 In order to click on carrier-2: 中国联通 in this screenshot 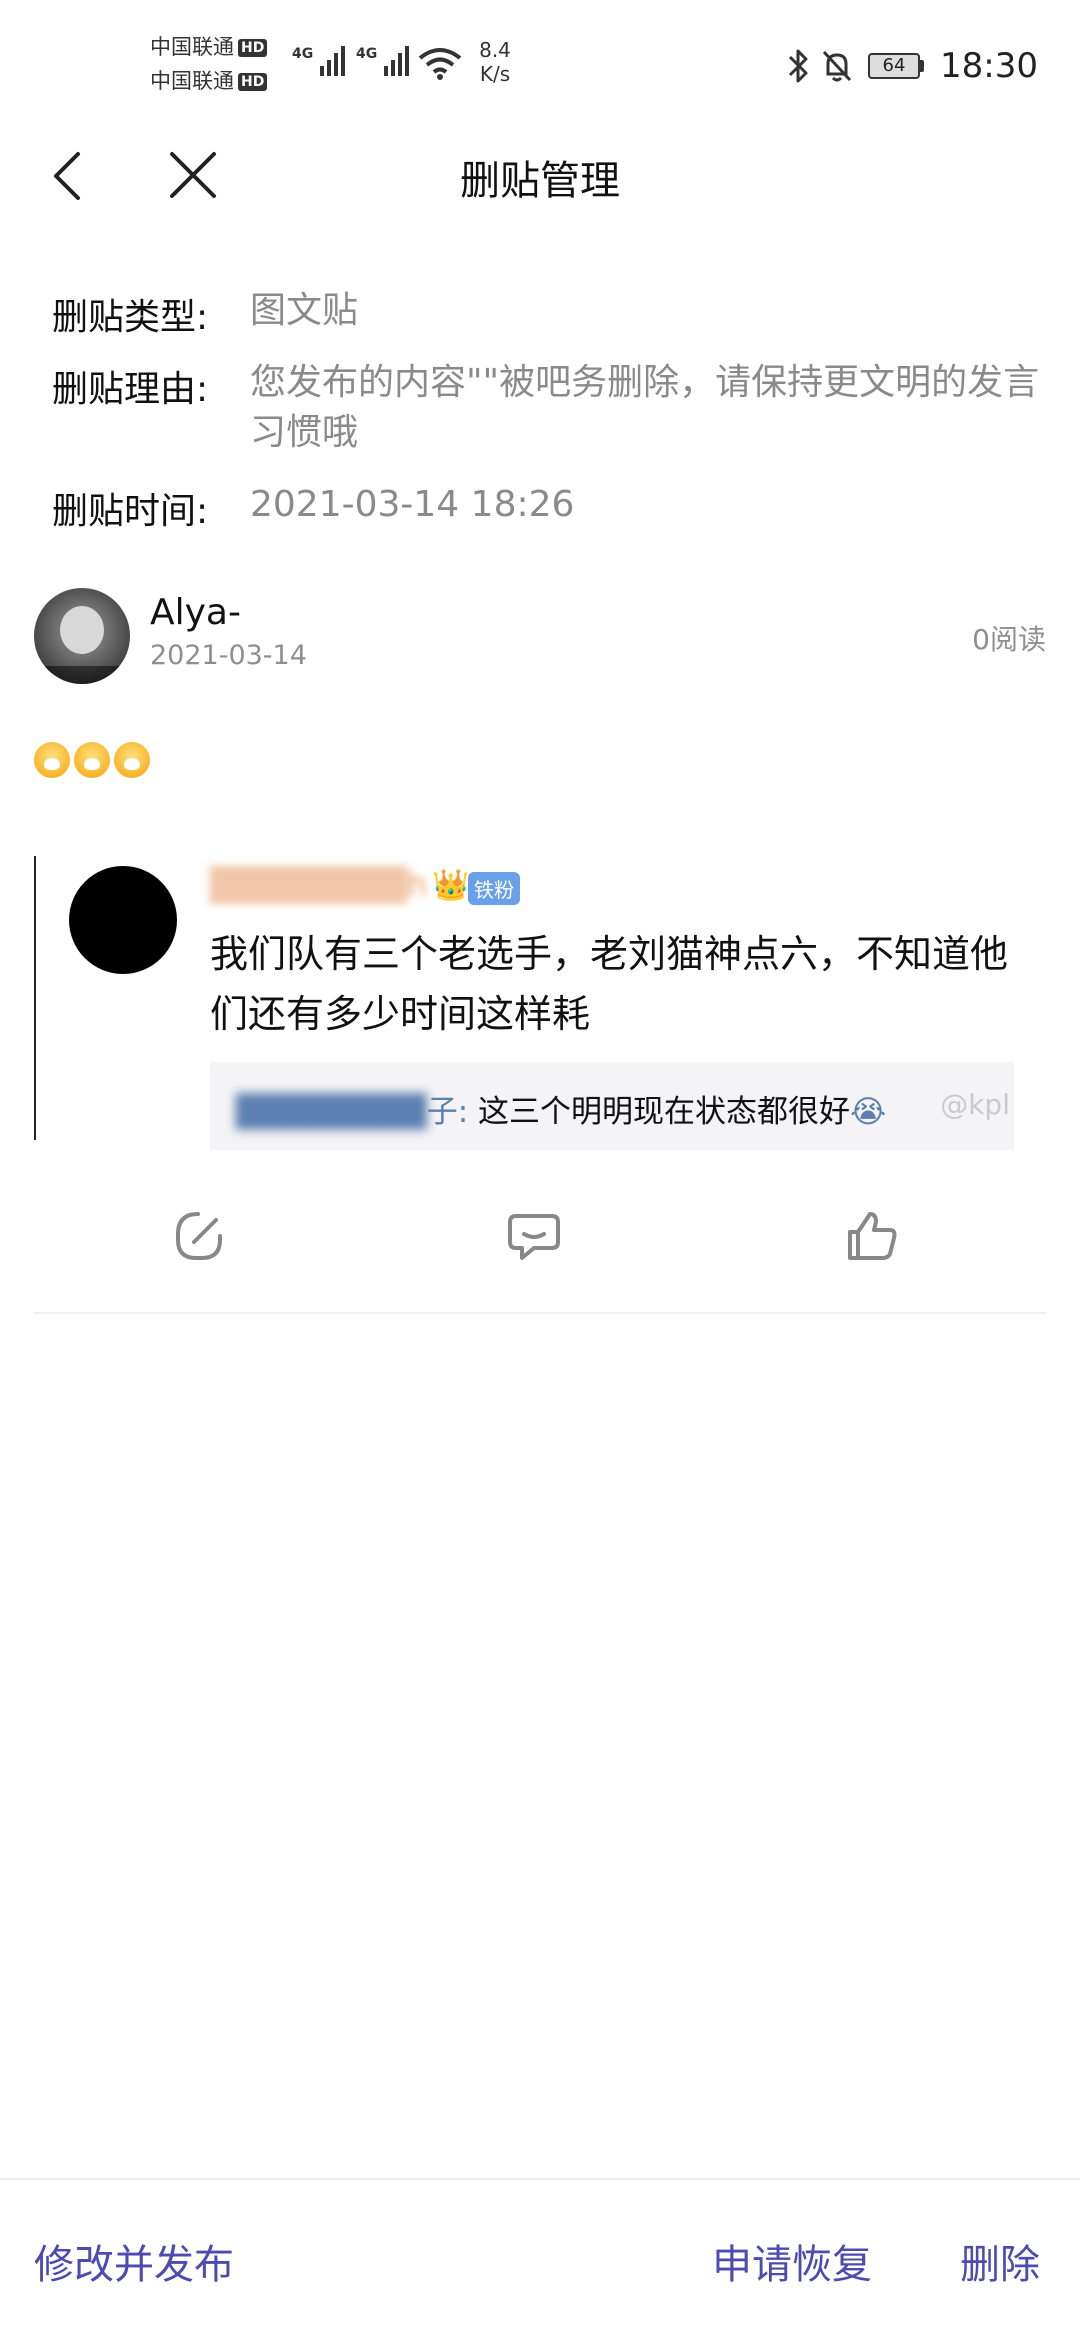, I will do `click(192, 81)`.